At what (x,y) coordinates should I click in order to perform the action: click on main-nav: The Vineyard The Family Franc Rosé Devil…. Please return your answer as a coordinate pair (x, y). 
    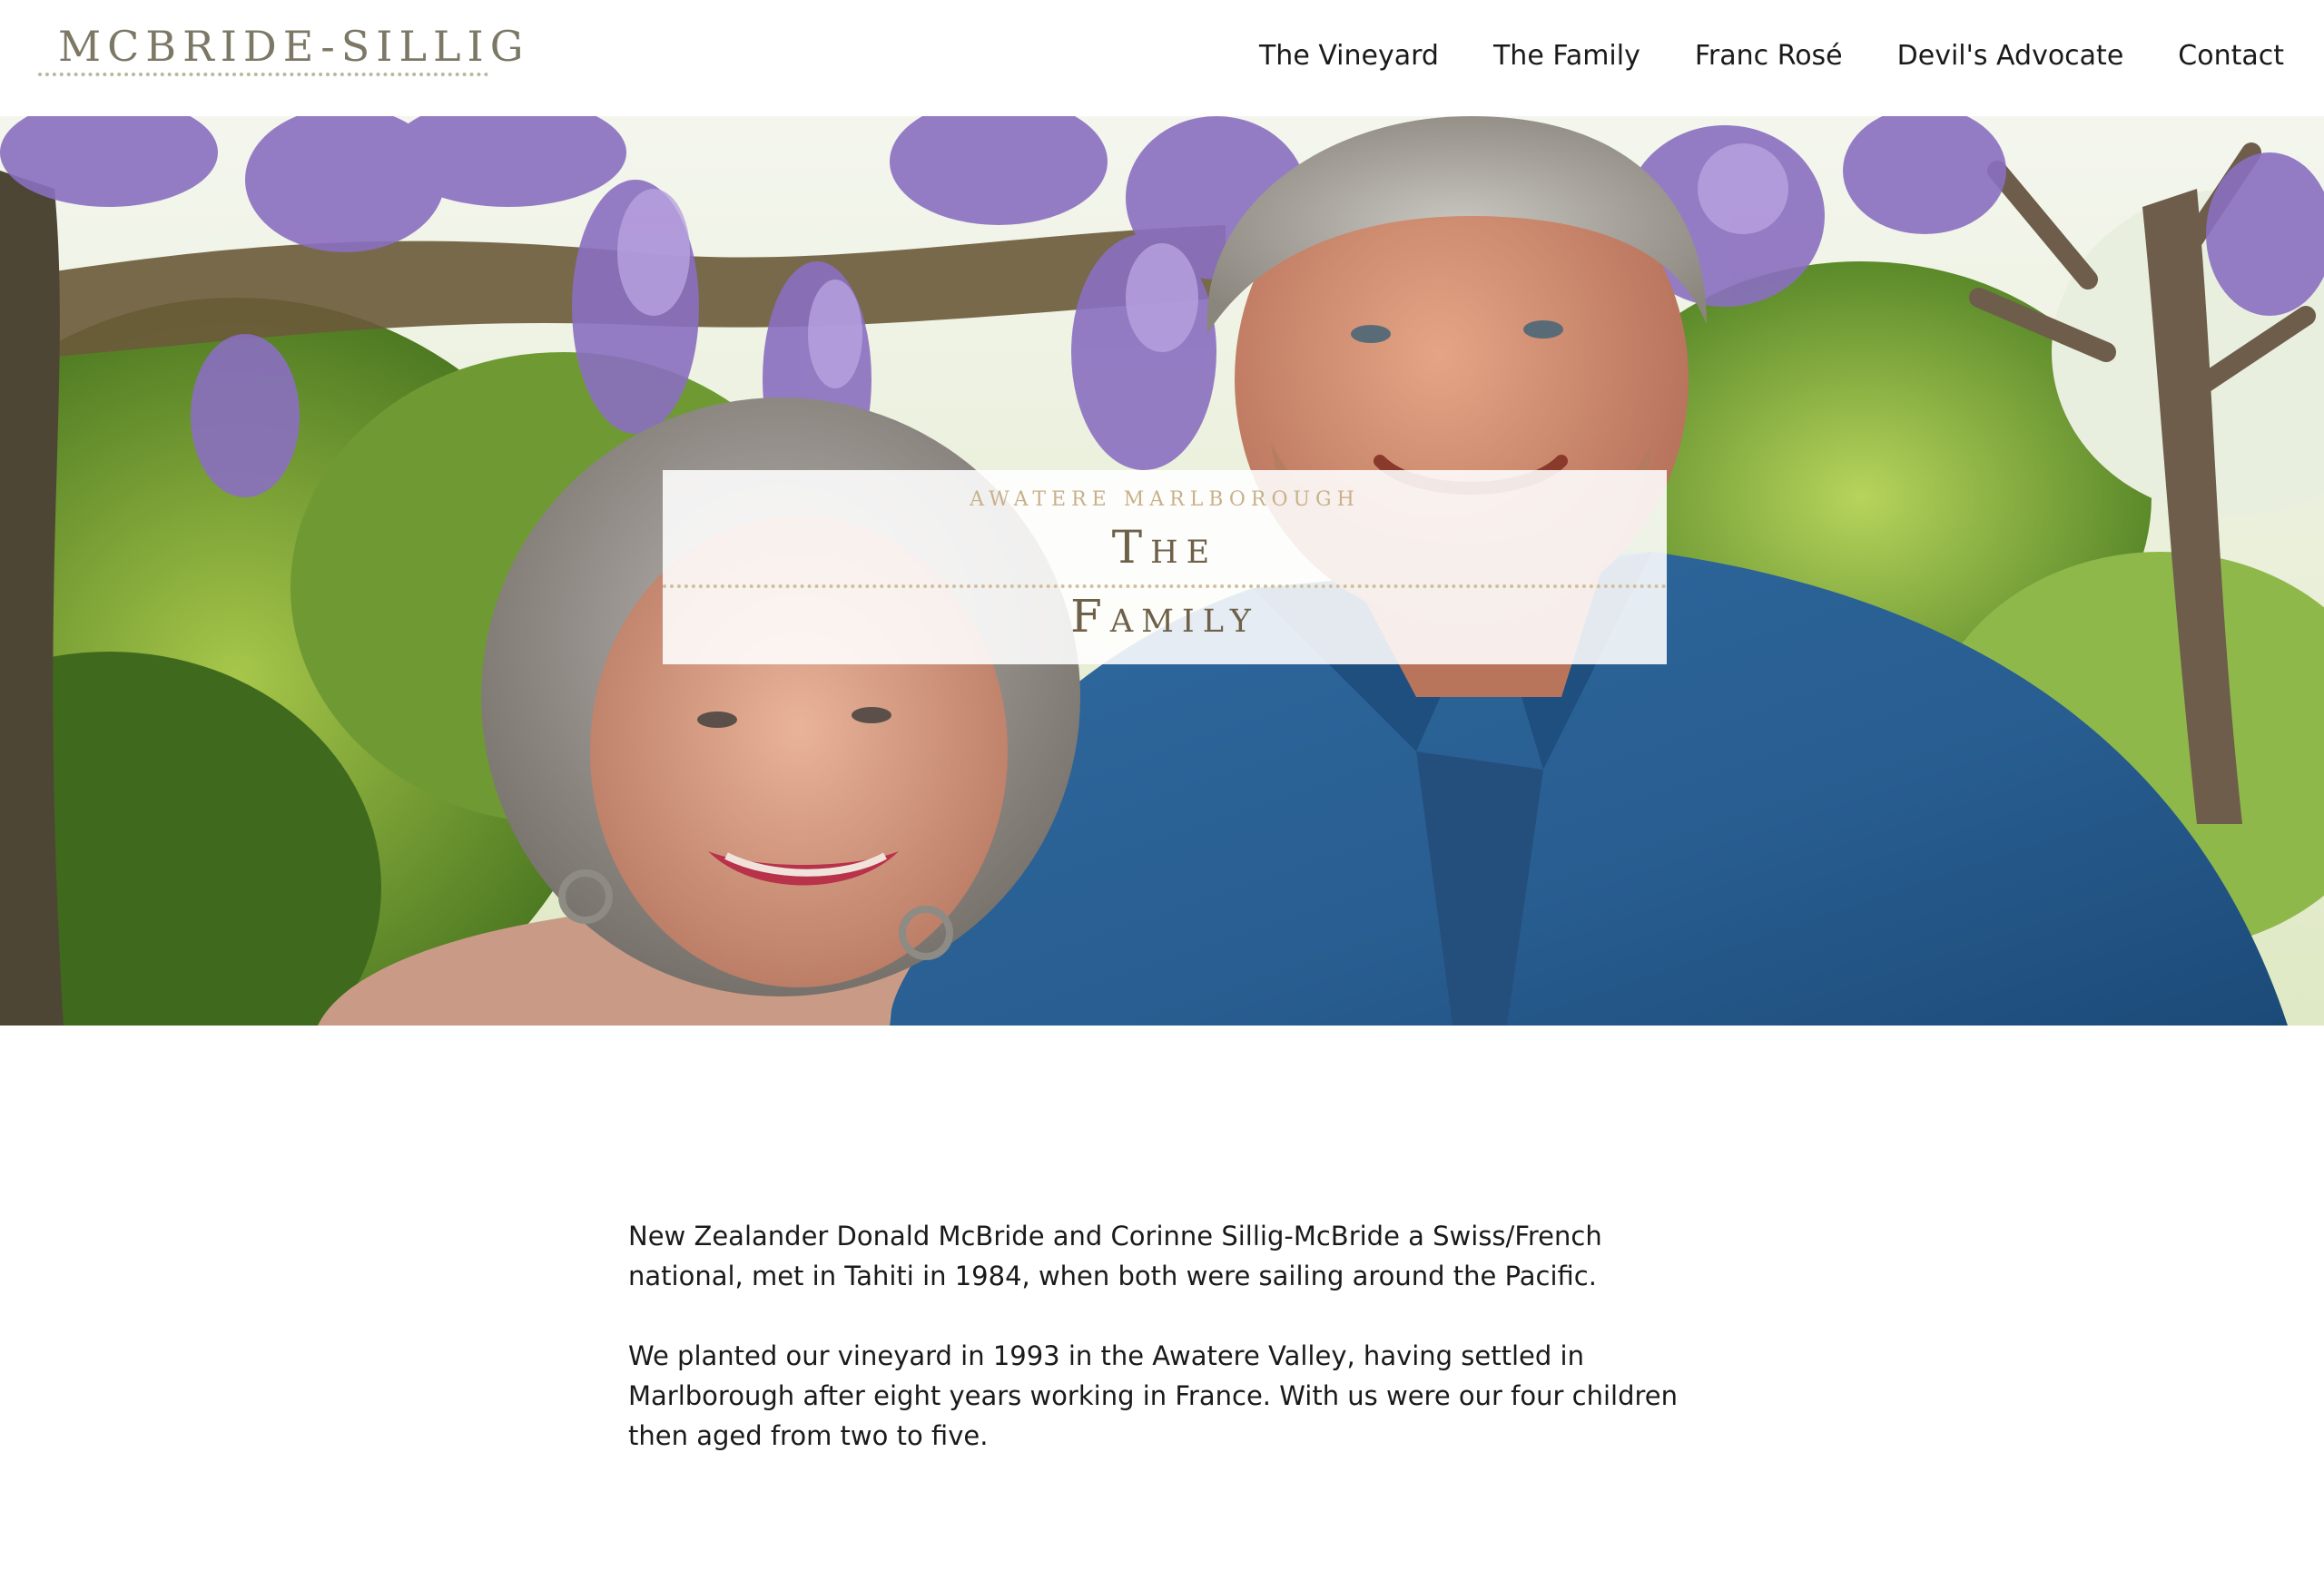
    Looking at the image, I should click on (1771, 56).